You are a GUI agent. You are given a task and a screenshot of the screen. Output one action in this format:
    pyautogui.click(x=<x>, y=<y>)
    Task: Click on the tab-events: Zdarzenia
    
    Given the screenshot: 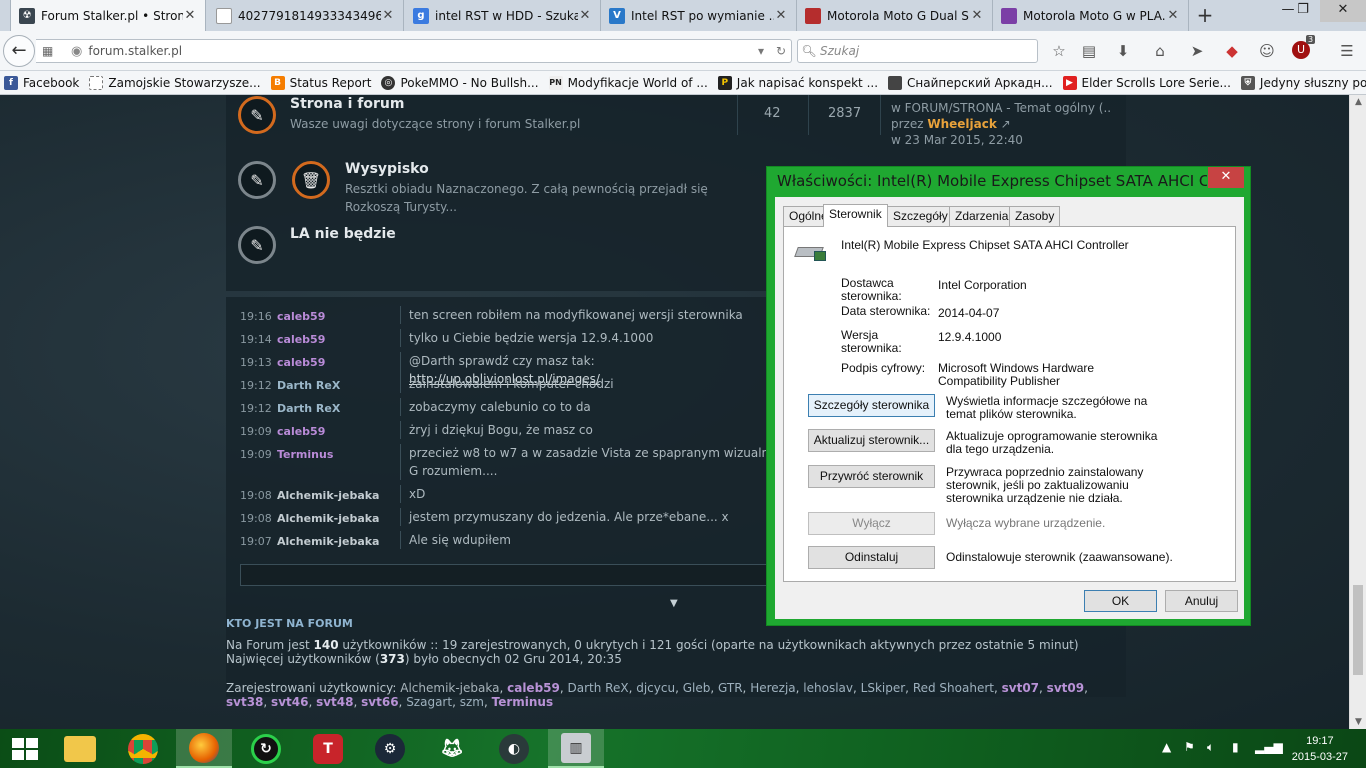 What is the action you would take?
    pyautogui.click(x=982, y=216)
    